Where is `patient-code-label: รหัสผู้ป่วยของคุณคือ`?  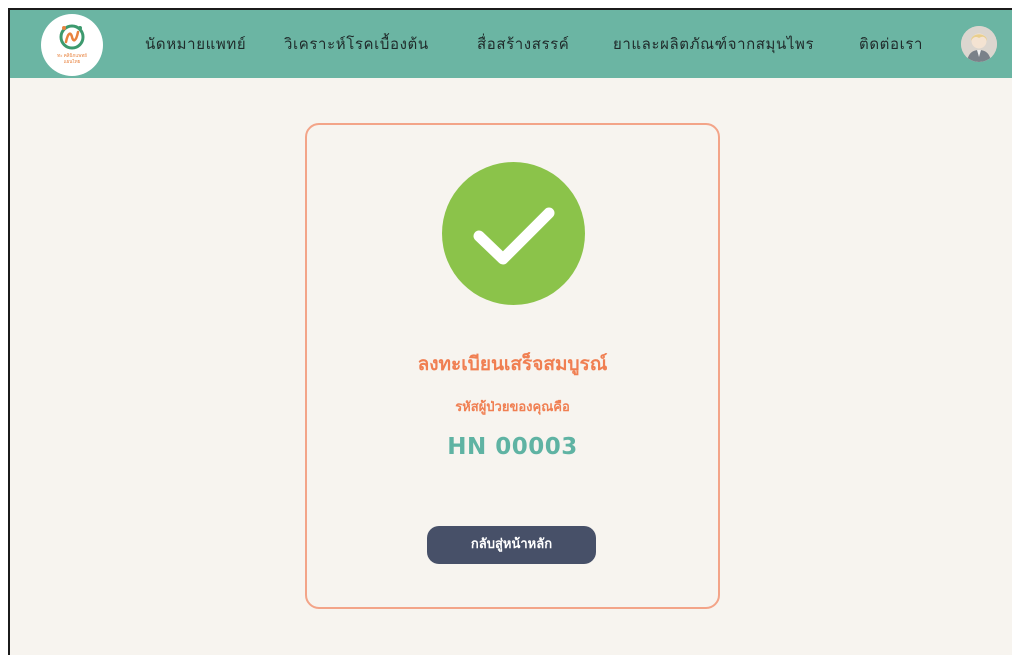
patient-code-label: รหัสผู้ป่วยของคุณคือ is located at coordinates (512, 407).